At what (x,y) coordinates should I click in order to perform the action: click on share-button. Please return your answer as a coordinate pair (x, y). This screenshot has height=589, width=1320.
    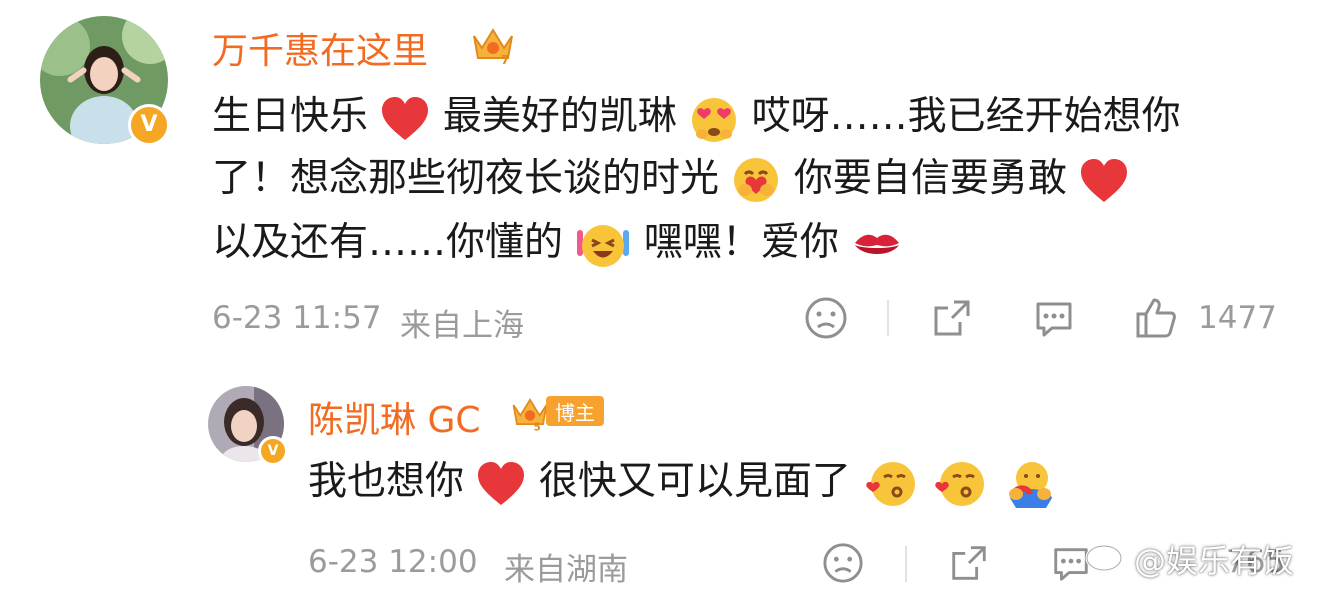
    Looking at the image, I should click on (952, 318).